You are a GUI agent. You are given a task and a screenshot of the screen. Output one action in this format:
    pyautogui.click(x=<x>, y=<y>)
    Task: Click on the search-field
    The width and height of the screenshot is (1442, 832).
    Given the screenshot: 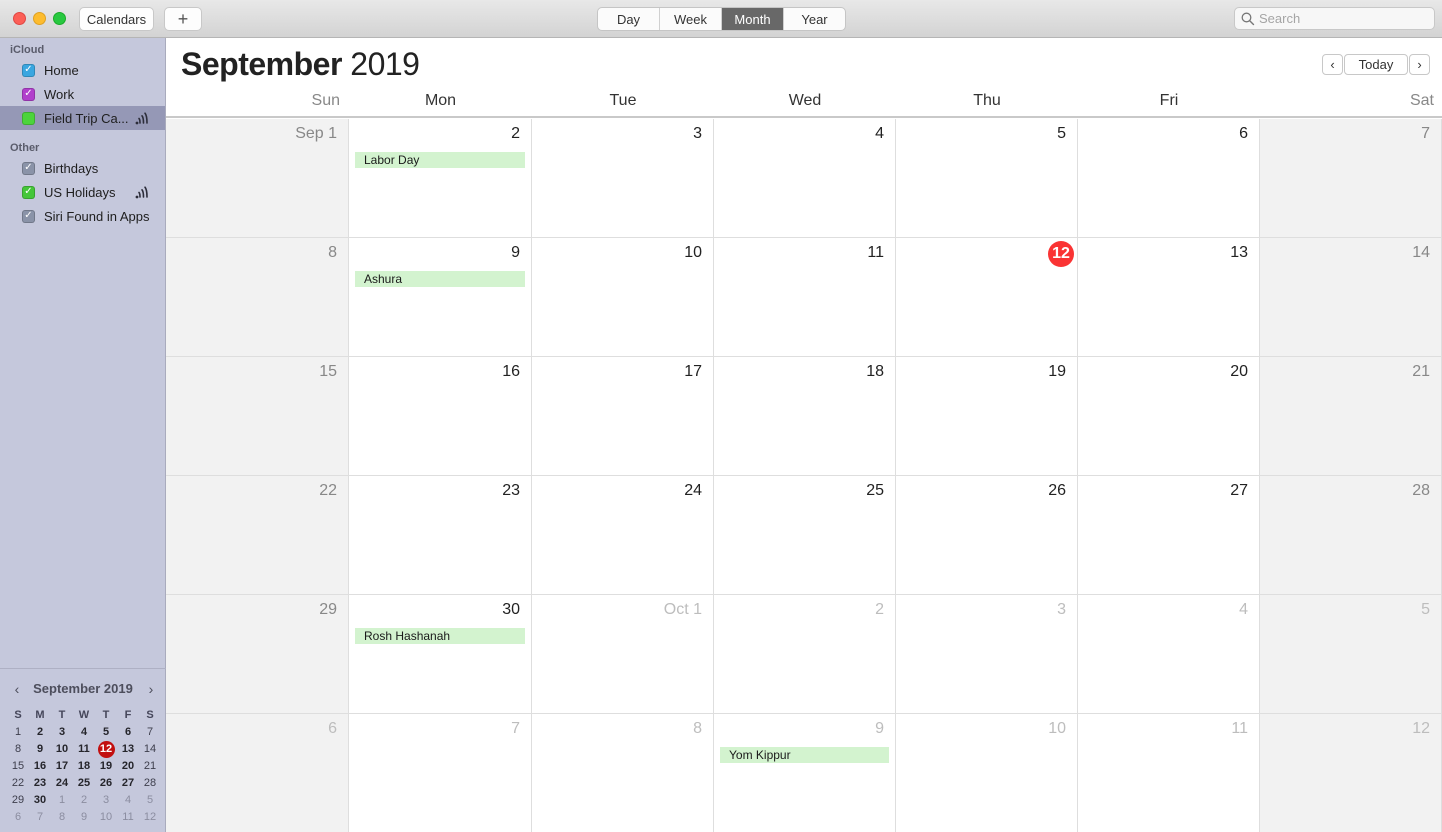 What is the action you would take?
    pyautogui.click(x=1334, y=18)
    